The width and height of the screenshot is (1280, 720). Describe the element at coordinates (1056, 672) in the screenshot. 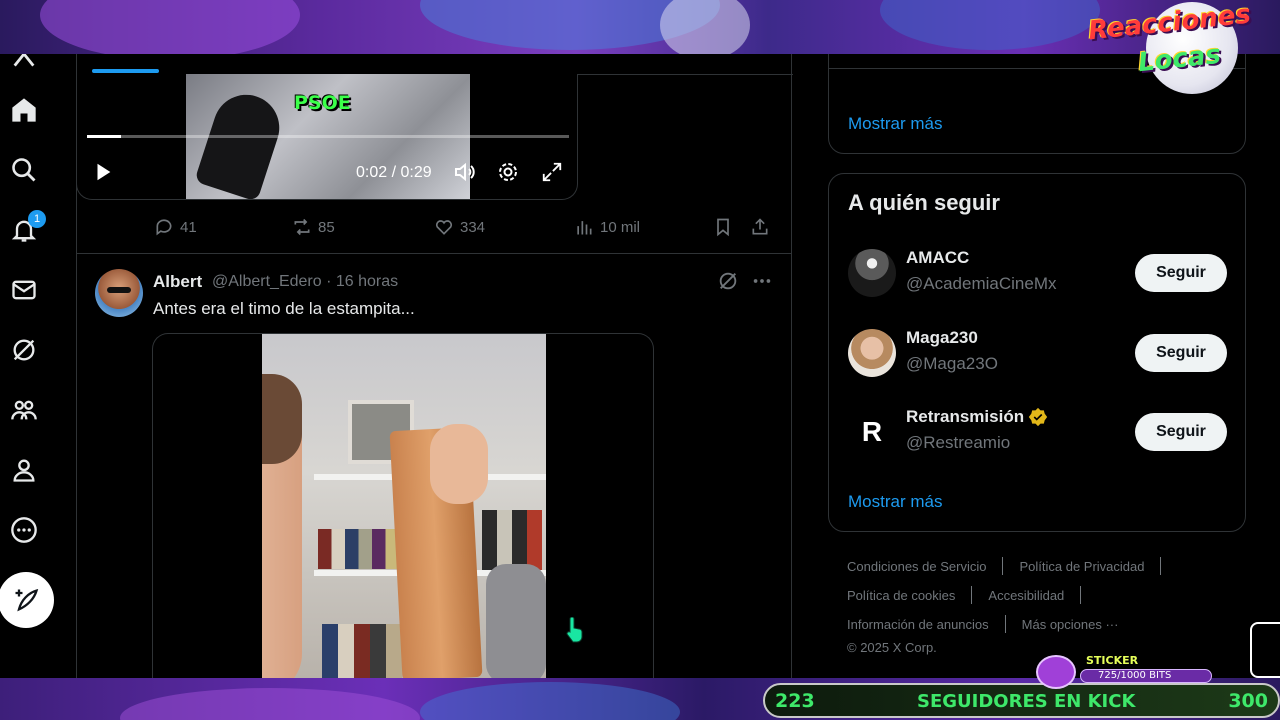

I see `heart-plus-icon` at that location.